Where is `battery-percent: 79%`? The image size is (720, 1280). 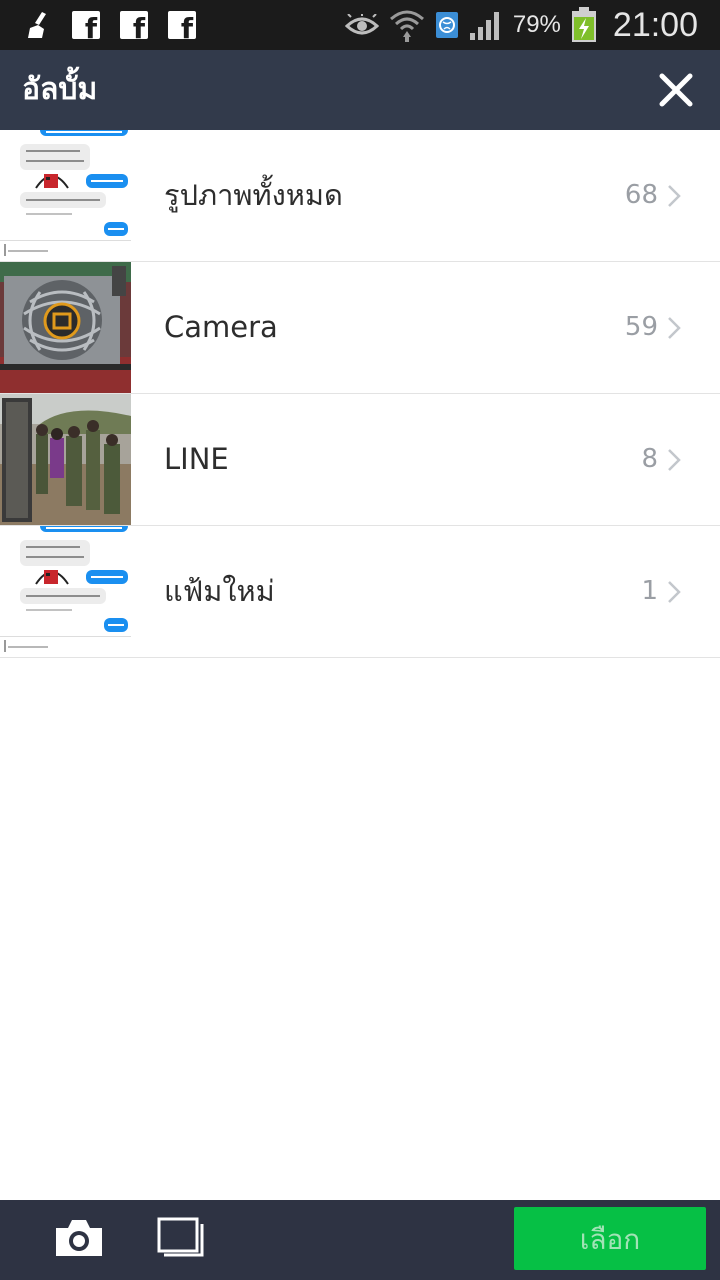
battery-percent: 79% is located at coordinates (536, 24).